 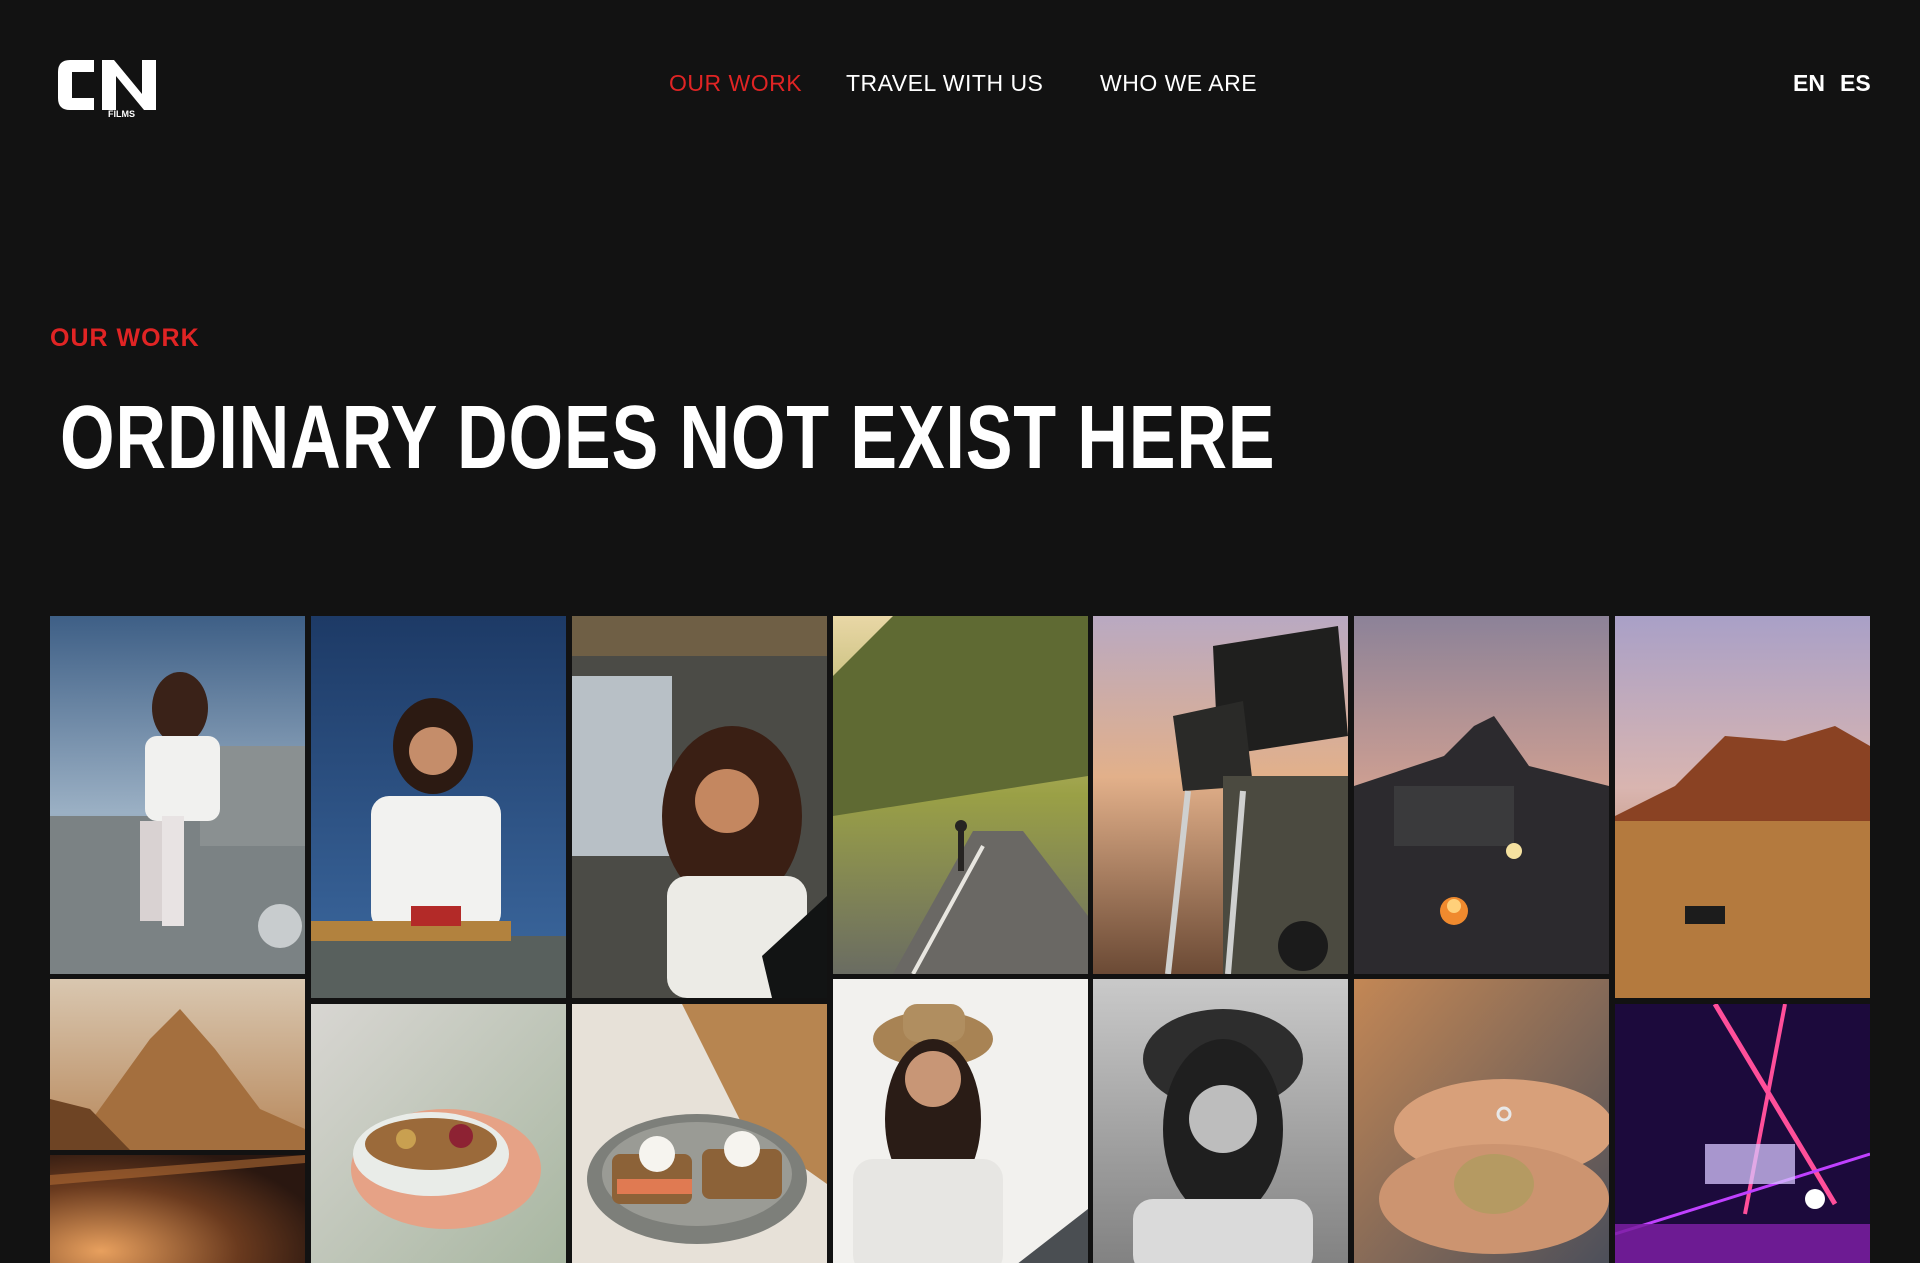 What do you see at coordinates (1742, 1133) in the screenshot?
I see `gallery-photo-concert-lasers` at bounding box center [1742, 1133].